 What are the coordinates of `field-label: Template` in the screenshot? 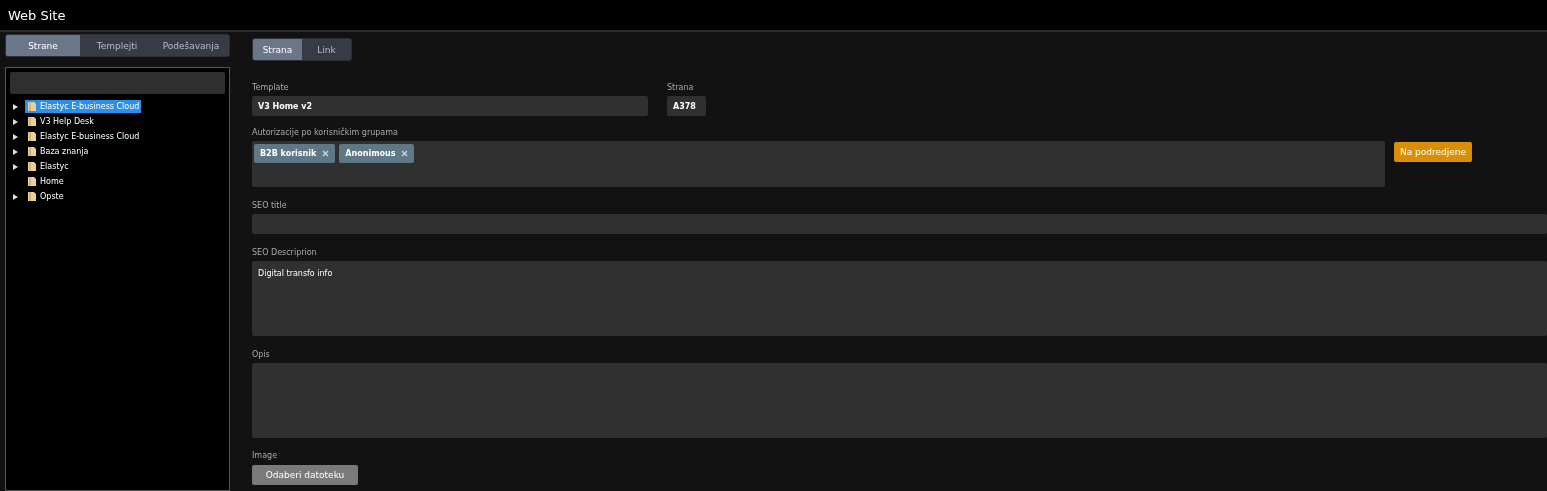 It's located at (271, 88).